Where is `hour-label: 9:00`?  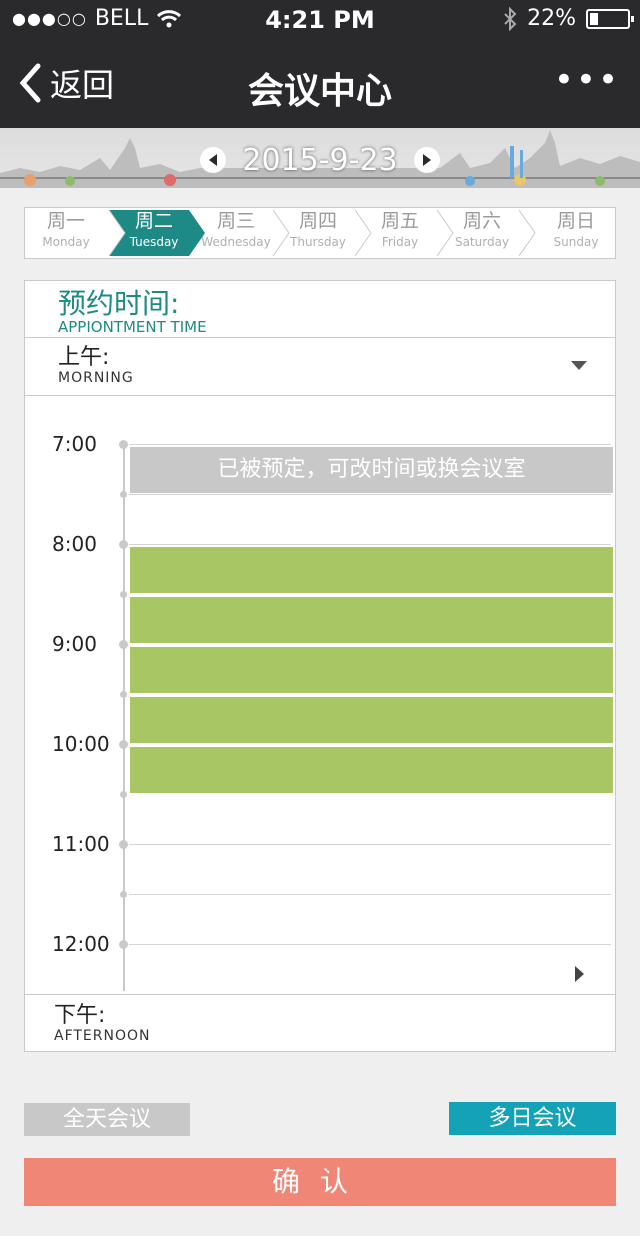
hour-label: 9:00 is located at coordinates (74, 644).